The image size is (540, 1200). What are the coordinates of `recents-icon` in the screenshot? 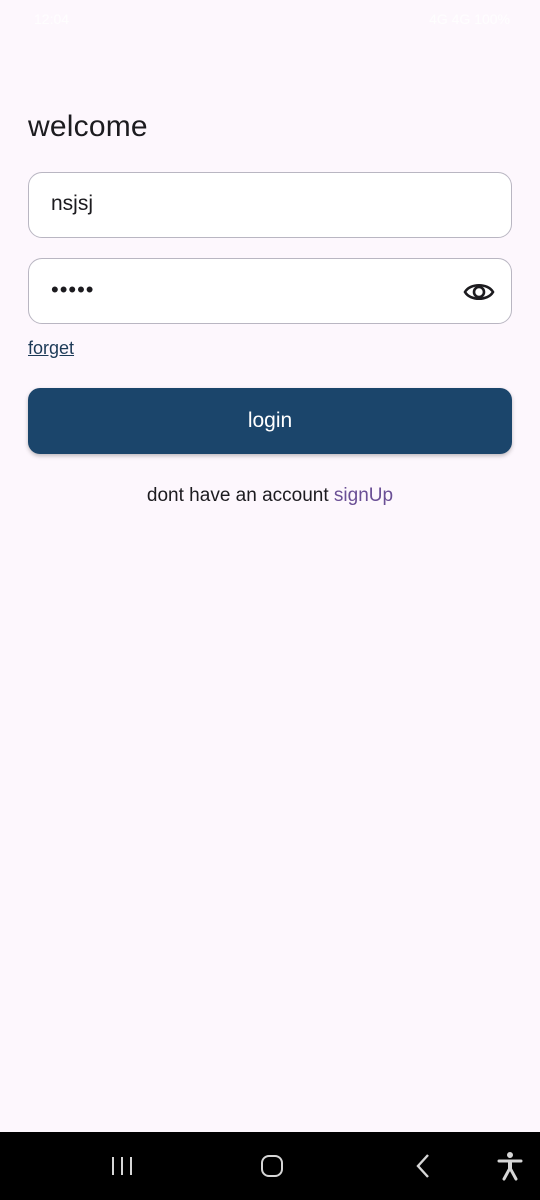 It's located at (122, 1166).